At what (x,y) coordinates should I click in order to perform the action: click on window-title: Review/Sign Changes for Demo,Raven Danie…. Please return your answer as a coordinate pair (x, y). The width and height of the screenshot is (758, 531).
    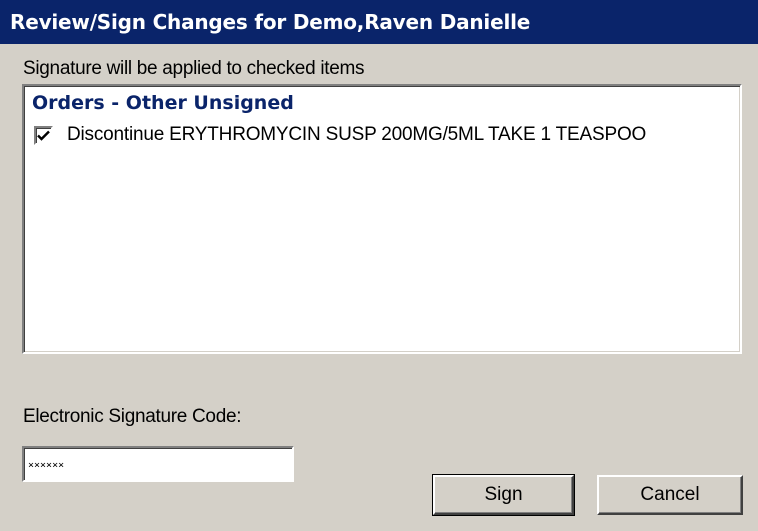
    Looking at the image, I should click on (270, 22).